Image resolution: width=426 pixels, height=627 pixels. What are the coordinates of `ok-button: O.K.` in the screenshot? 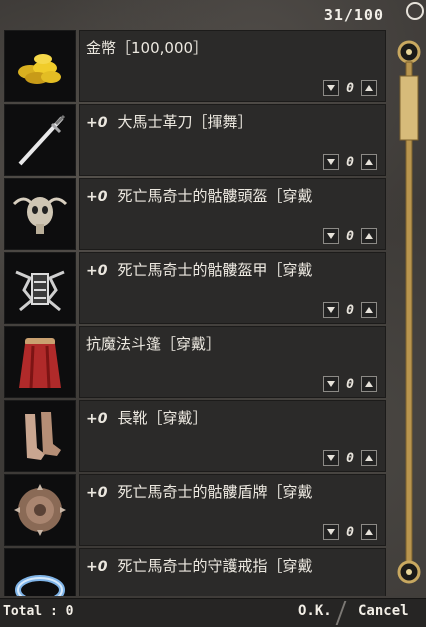 It's located at (315, 611).